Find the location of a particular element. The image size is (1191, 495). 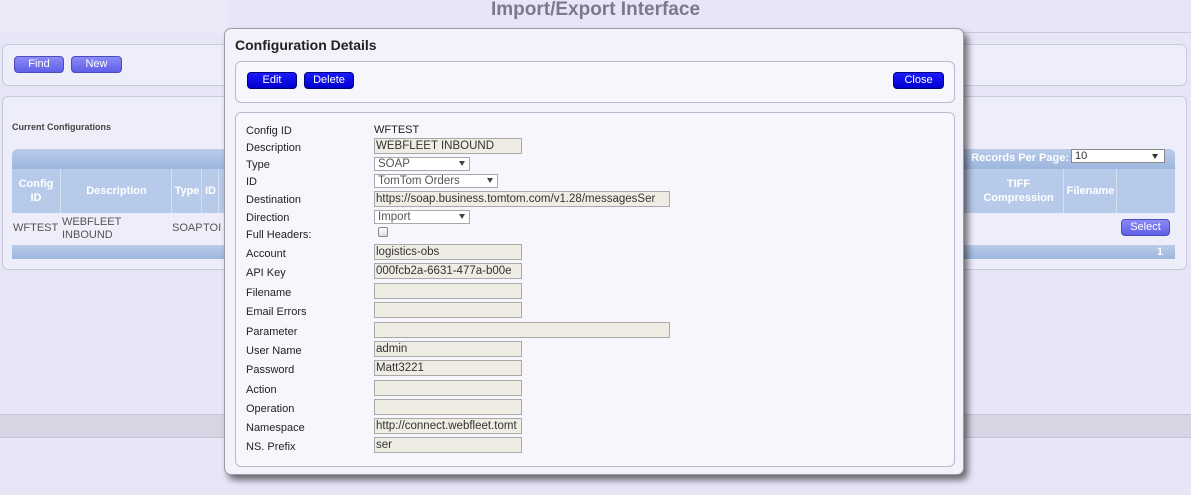

type-select-value: SOAP is located at coordinates (394, 164).